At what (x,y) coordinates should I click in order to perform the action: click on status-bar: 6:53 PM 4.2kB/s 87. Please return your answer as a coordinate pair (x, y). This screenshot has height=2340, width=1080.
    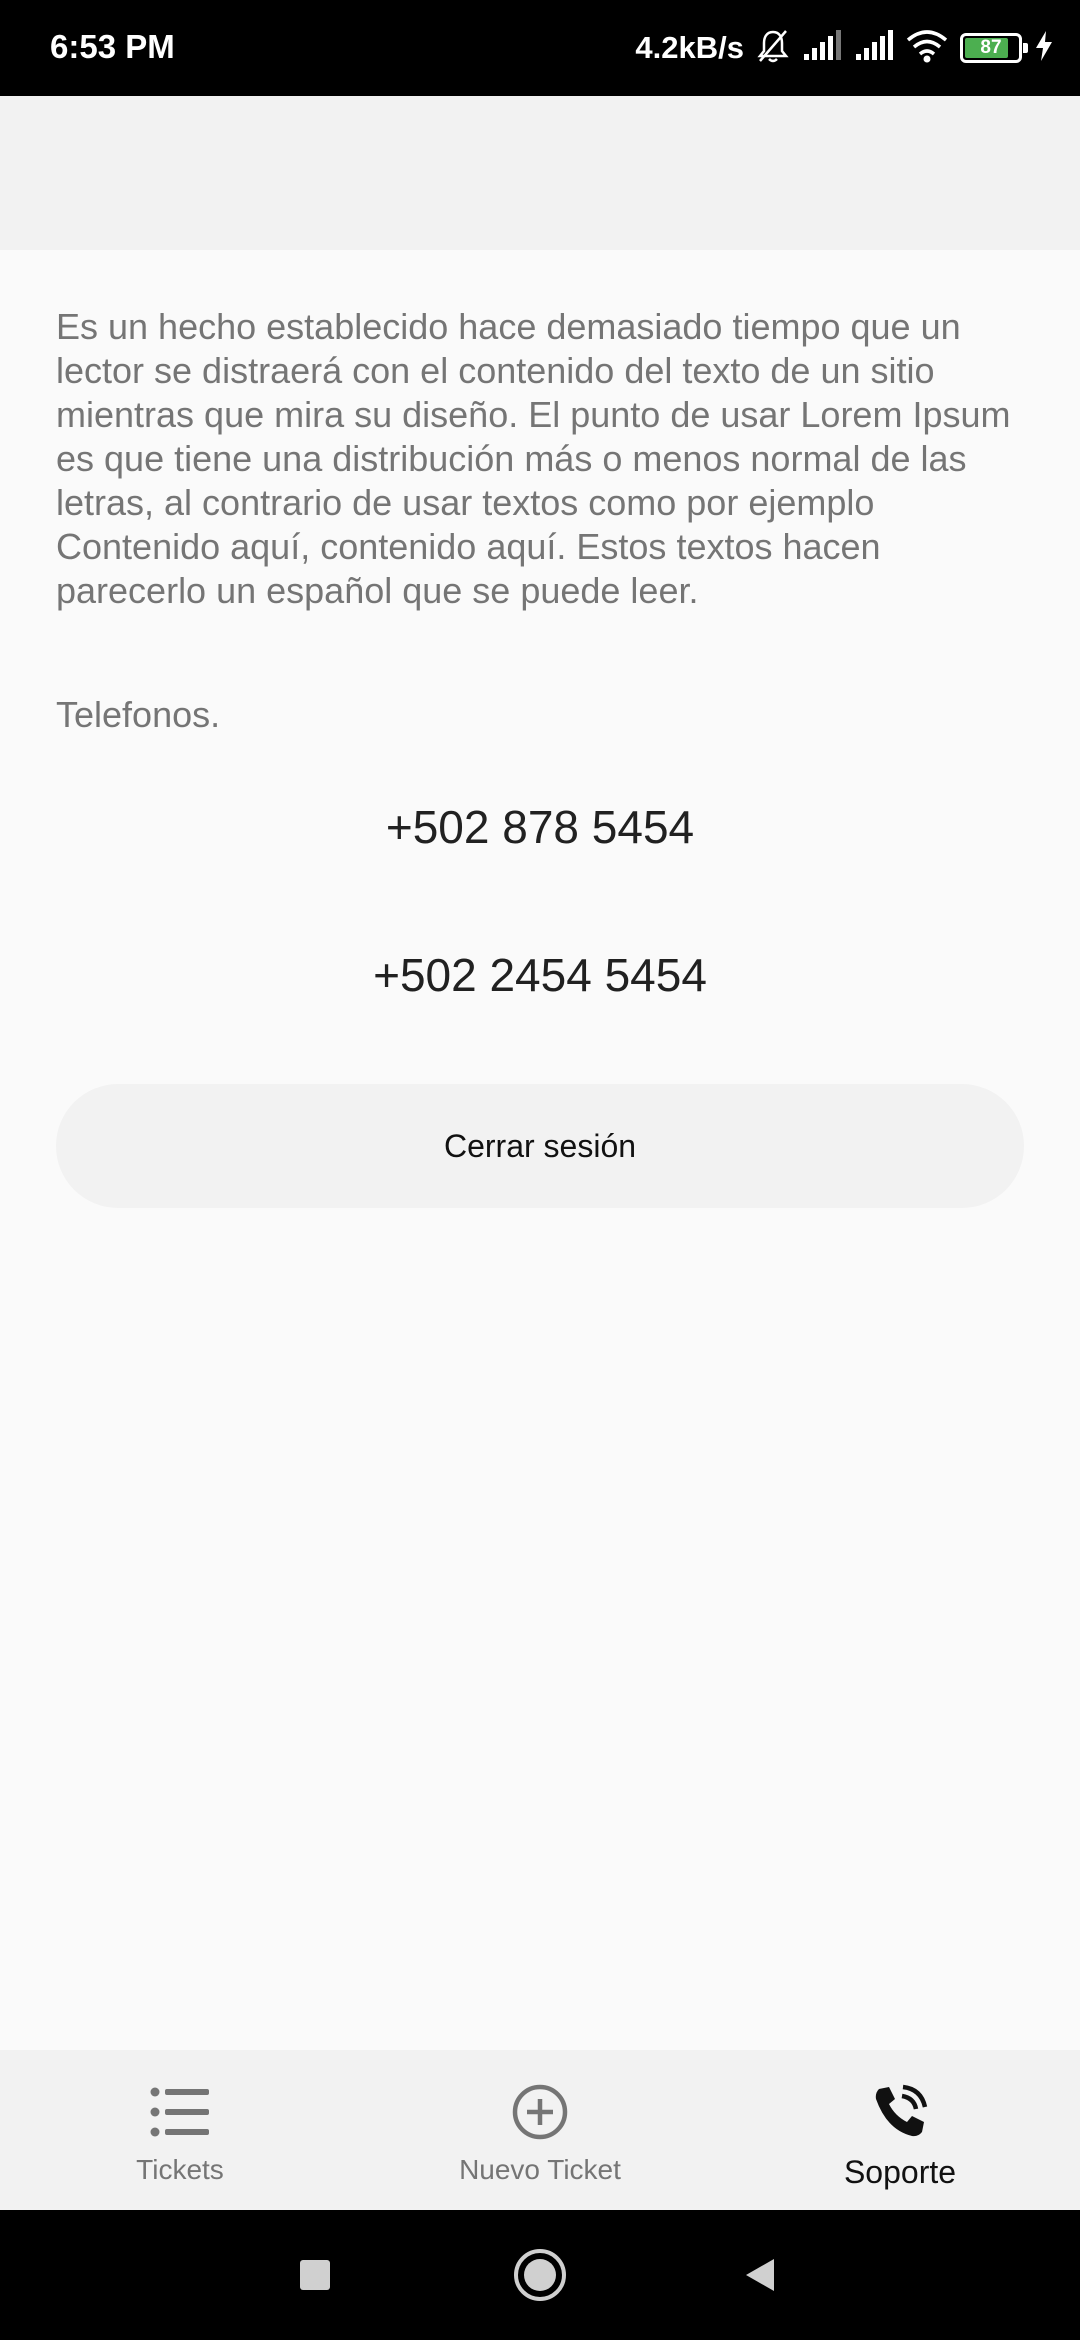
    Looking at the image, I should click on (540, 48).